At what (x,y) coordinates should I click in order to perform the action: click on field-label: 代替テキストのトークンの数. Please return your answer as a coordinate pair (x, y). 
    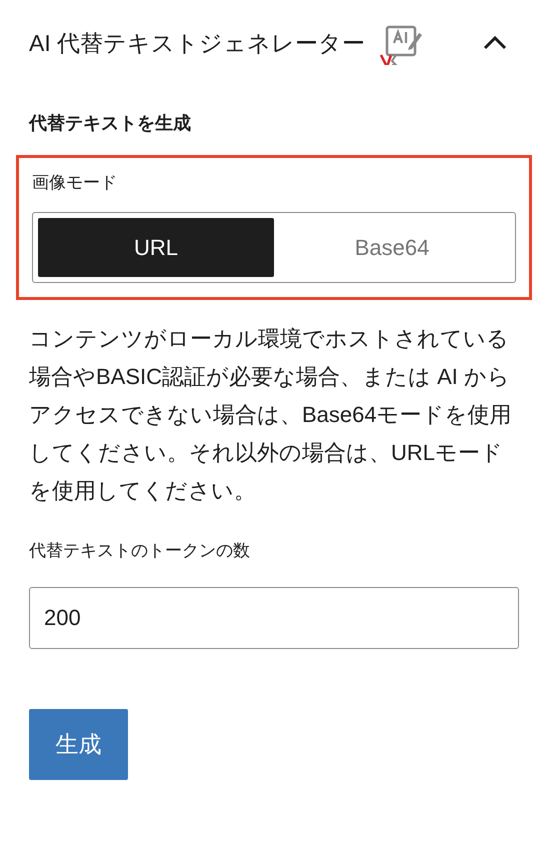
    Looking at the image, I should click on (139, 551).